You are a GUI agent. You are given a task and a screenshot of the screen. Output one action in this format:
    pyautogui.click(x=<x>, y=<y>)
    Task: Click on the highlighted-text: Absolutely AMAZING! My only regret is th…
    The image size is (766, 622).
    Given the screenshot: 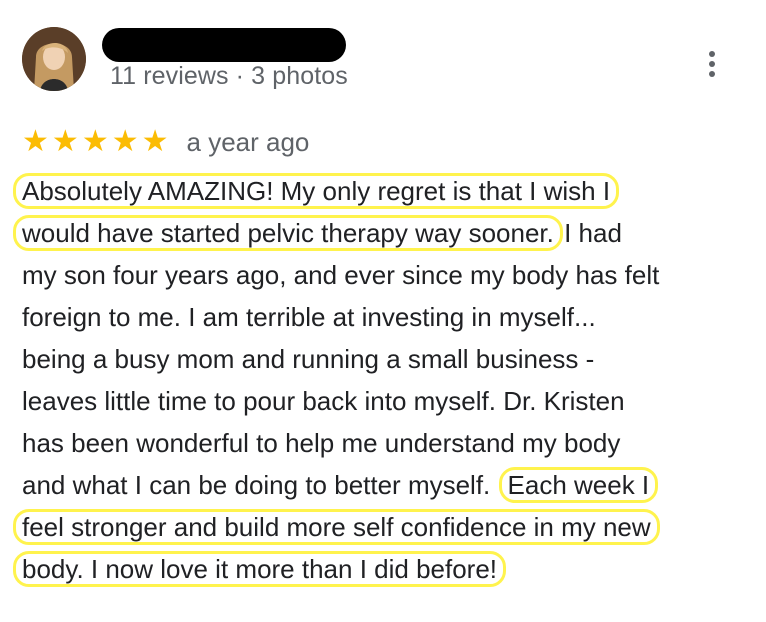 What is the action you would take?
    pyautogui.click(x=316, y=191)
    